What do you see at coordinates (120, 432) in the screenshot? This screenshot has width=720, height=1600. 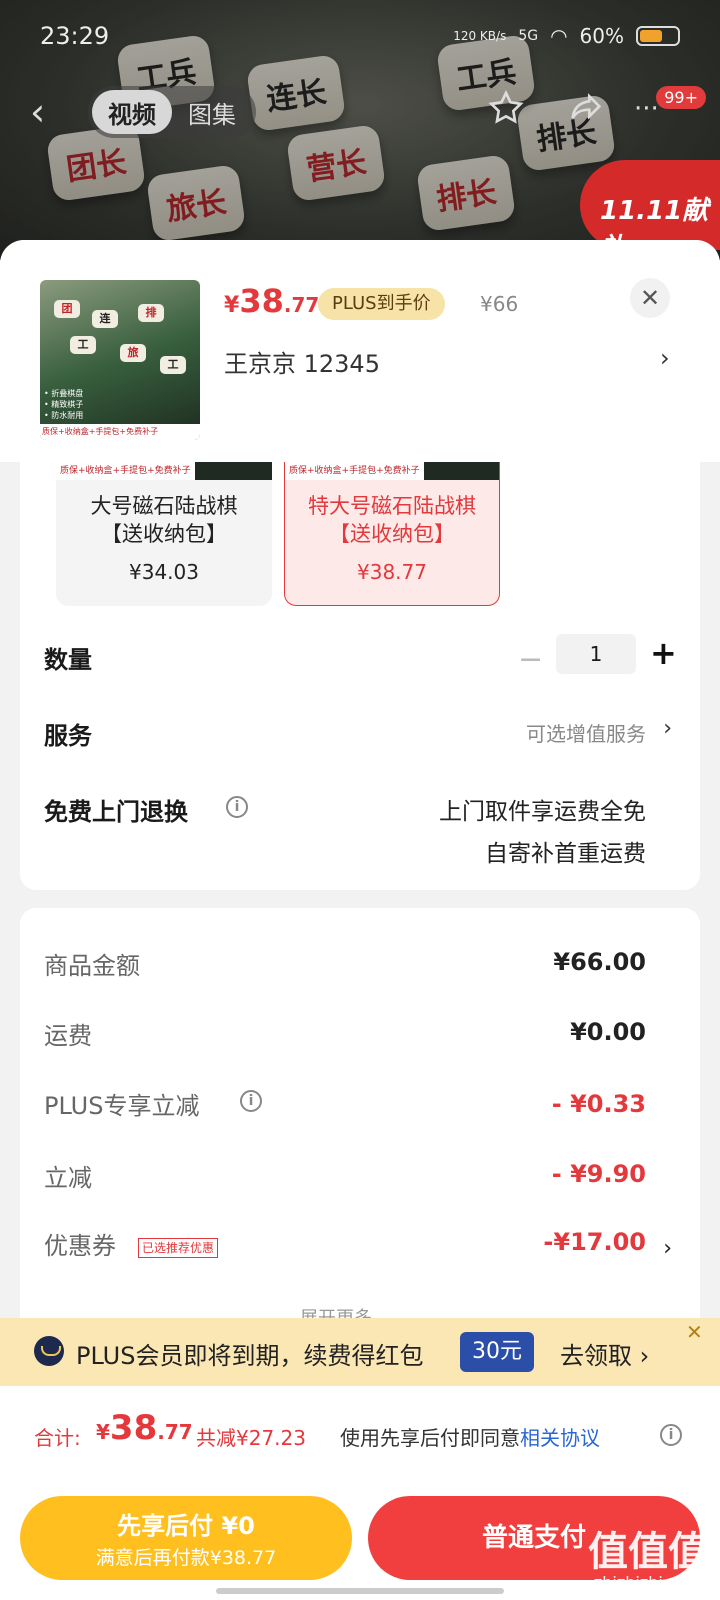 I see `thumbnail-band: 质保+收纳盒+手提包+免费补子` at bounding box center [120, 432].